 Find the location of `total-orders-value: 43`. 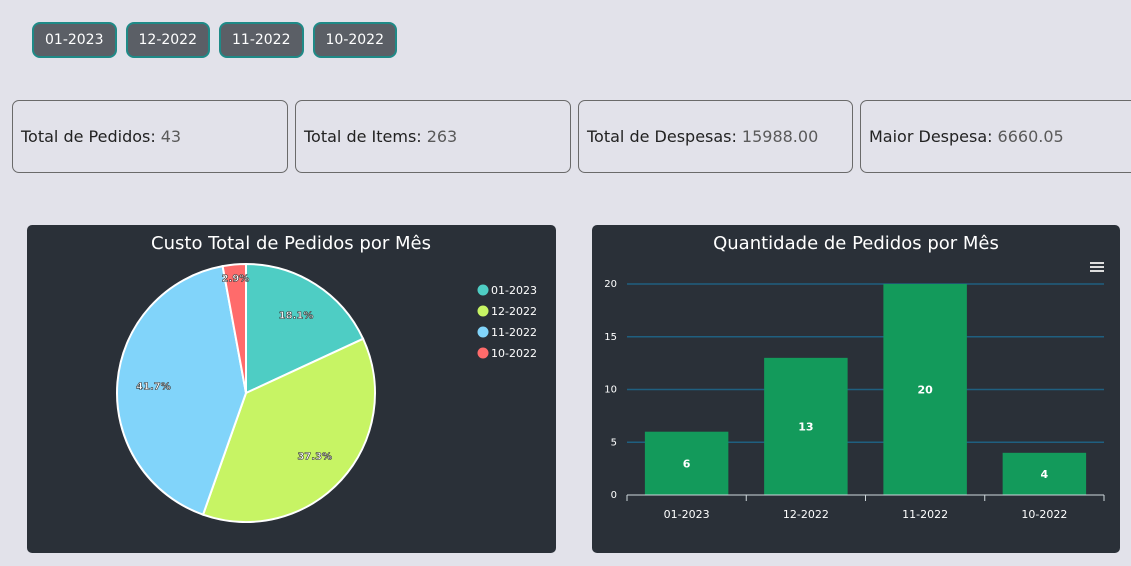

total-orders-value: 43 is located at coordinates (171, 136).